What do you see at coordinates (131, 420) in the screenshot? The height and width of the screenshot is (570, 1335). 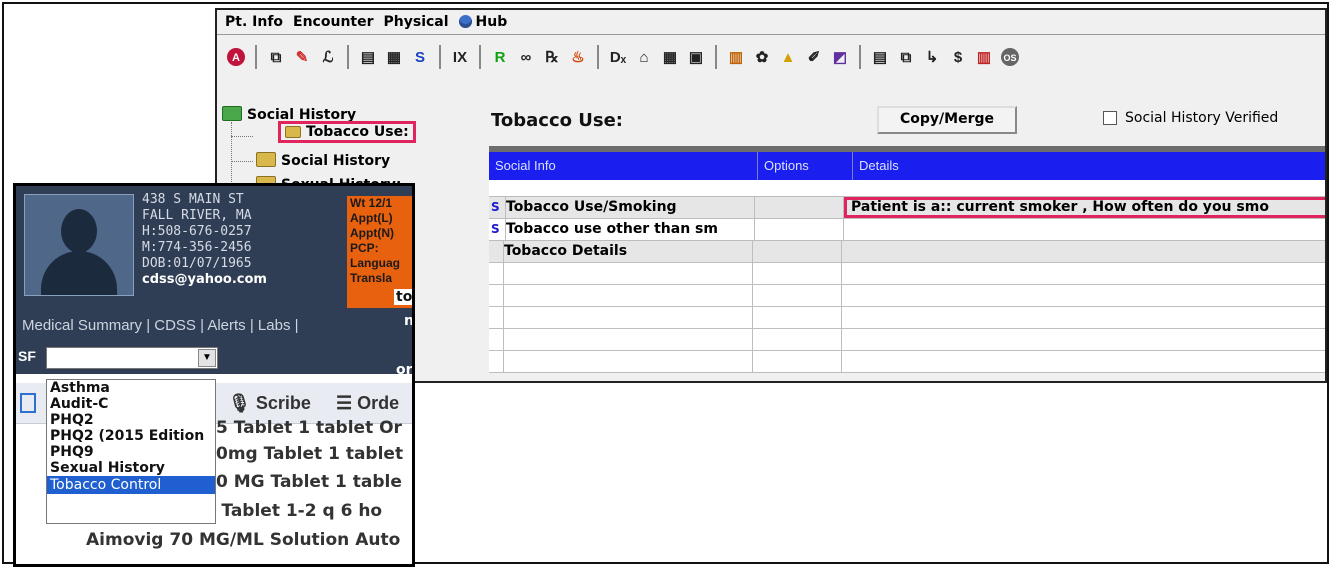 I see `dropdown-option: PHQ2` at bounding box center [131, 420].